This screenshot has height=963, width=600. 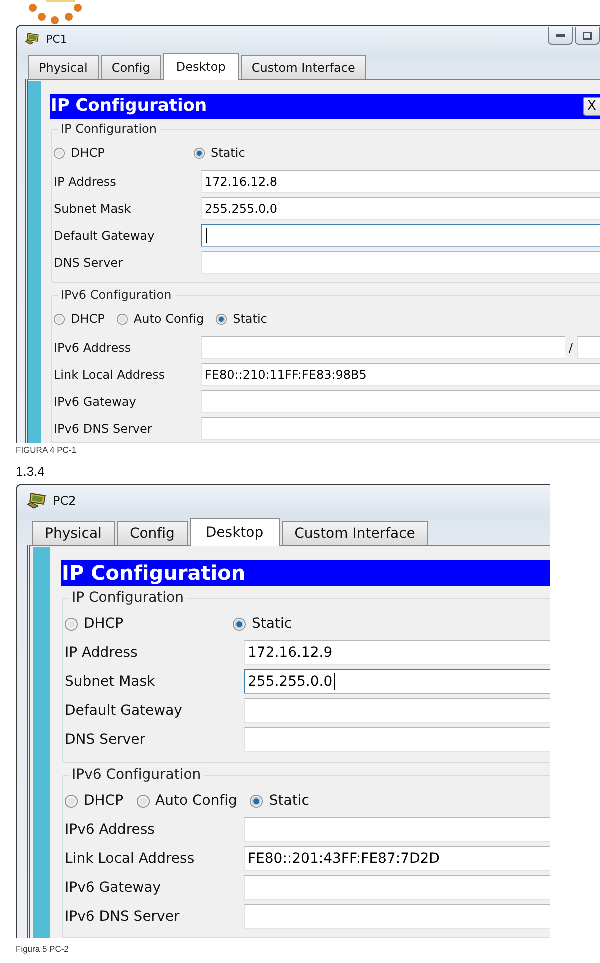 What do you see at coordinates (55, 12) in the screenshot?
I see `logo-drawing` at bounding box center [55, 12].